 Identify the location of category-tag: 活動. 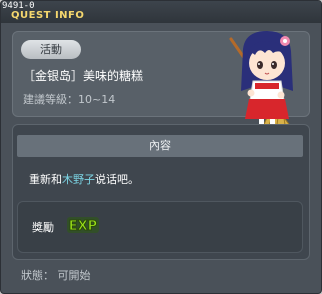
(51, 49).